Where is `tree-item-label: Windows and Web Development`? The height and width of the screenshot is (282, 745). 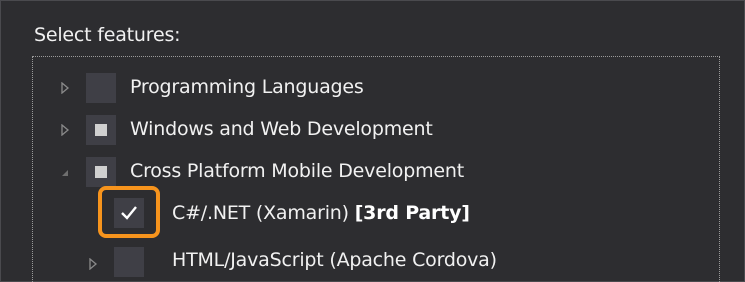
tree-item-label: Windows and Web Development is located at coordinates (281, 129).